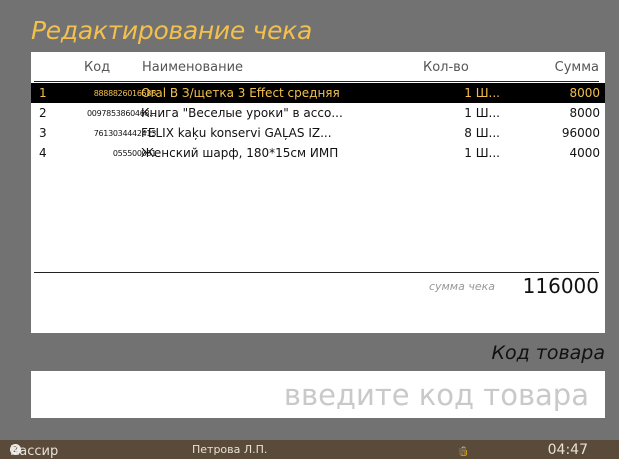 This screenshot has width=619, height=459. I want to click on role-label: Кассир, so click(34, 451).